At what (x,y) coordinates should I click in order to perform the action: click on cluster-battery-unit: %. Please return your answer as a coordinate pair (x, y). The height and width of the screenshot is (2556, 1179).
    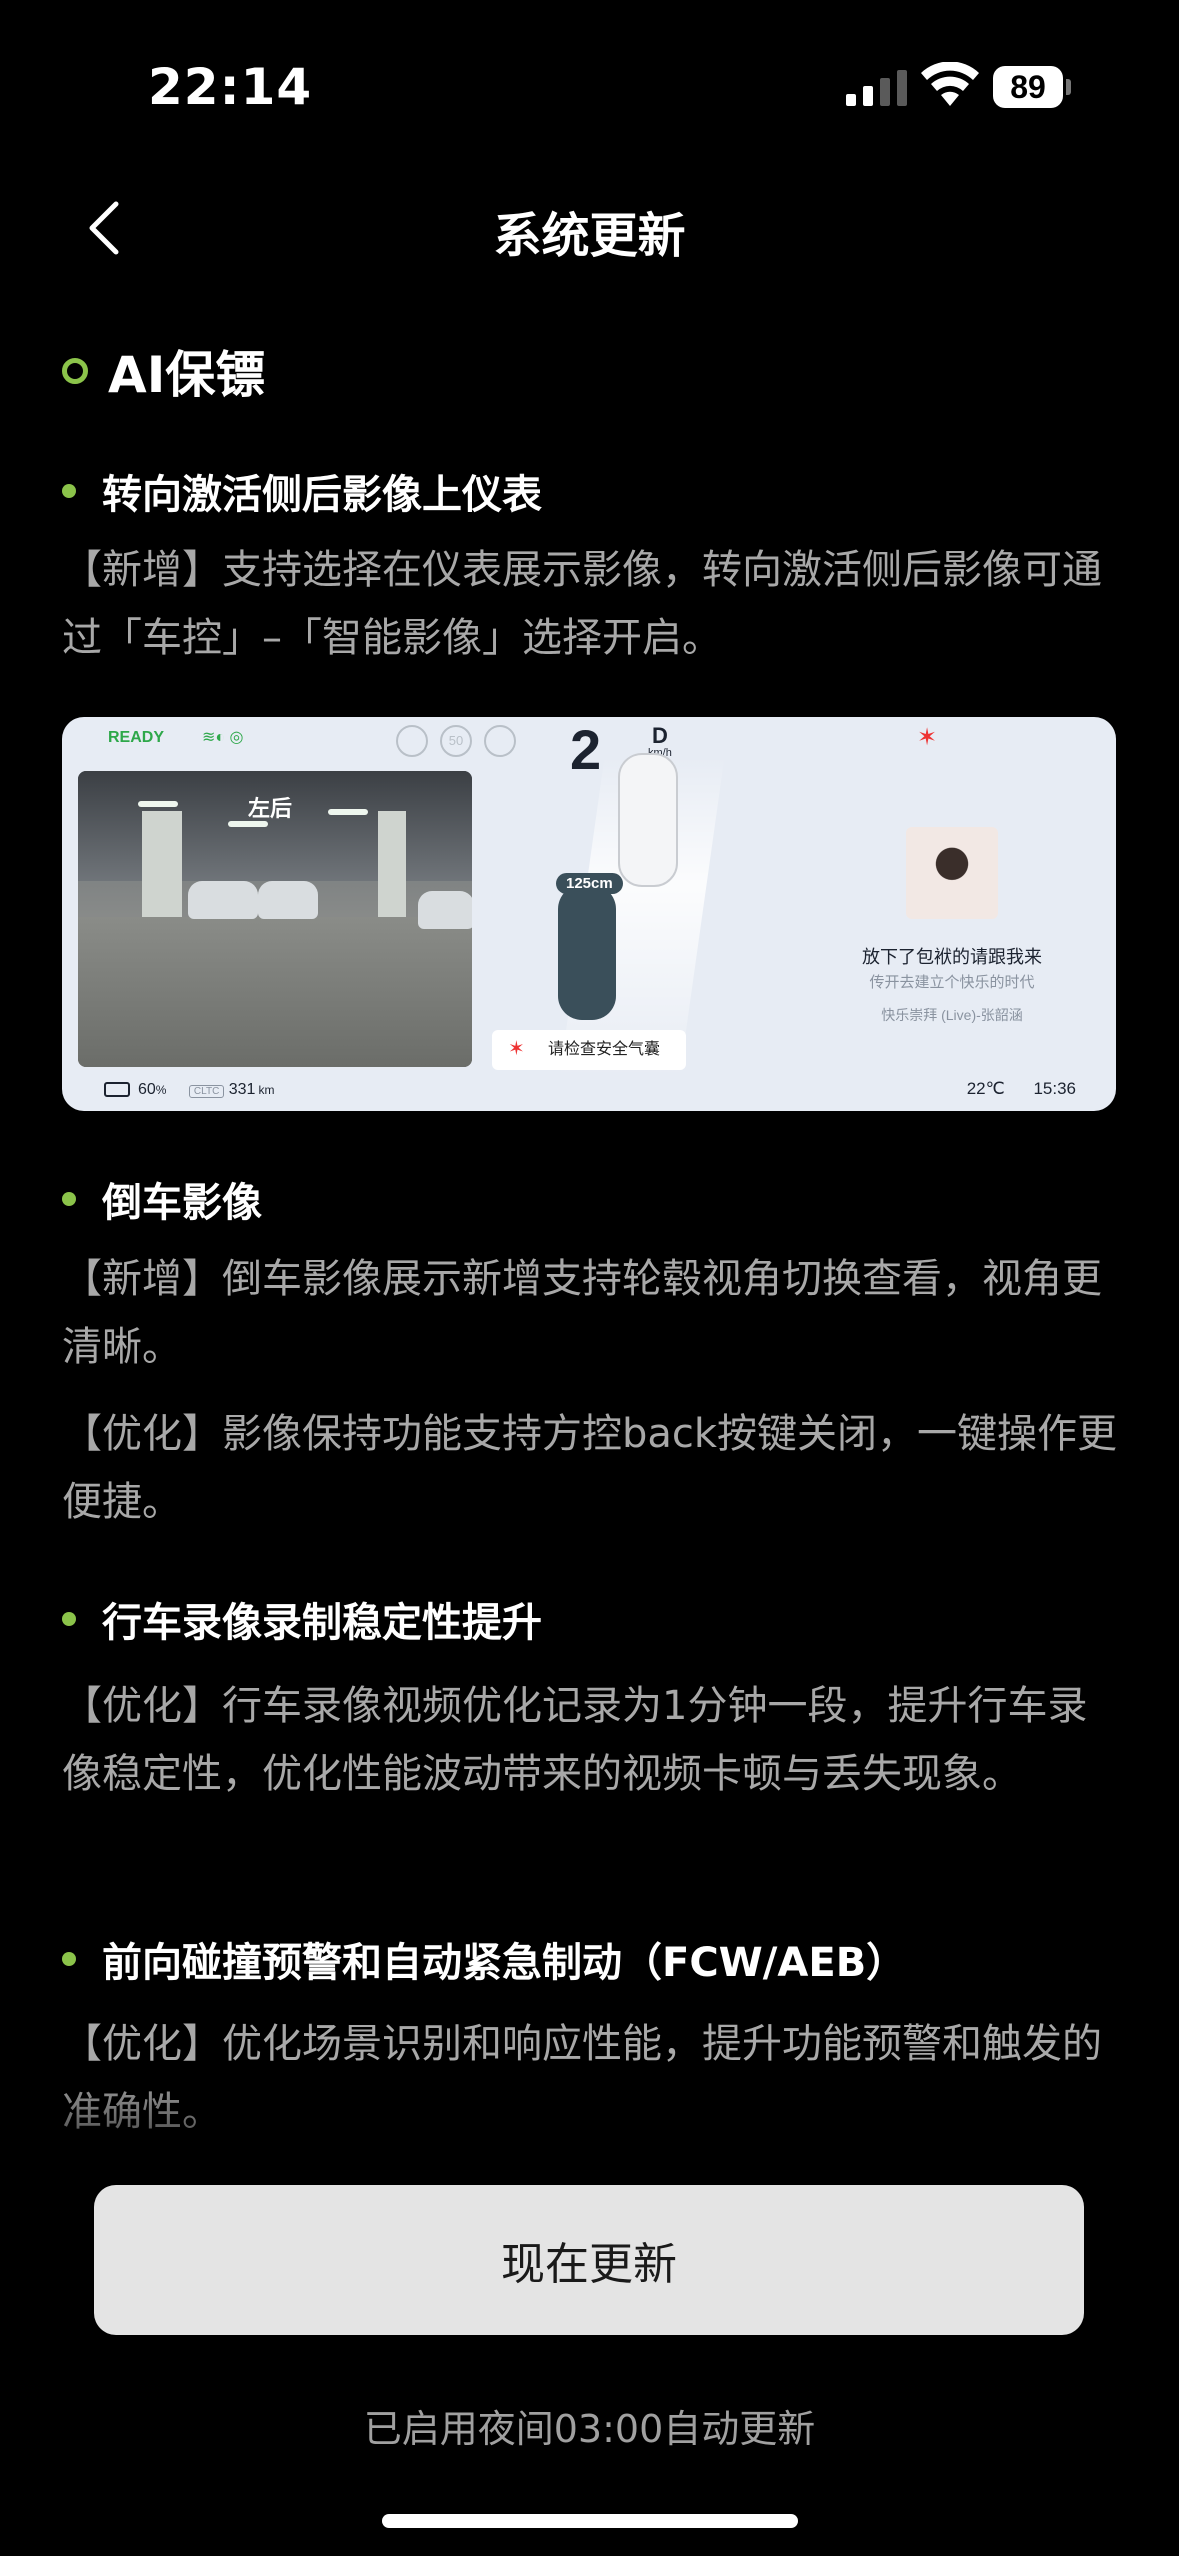
    Looking at the image, I should click on (161, 1090).